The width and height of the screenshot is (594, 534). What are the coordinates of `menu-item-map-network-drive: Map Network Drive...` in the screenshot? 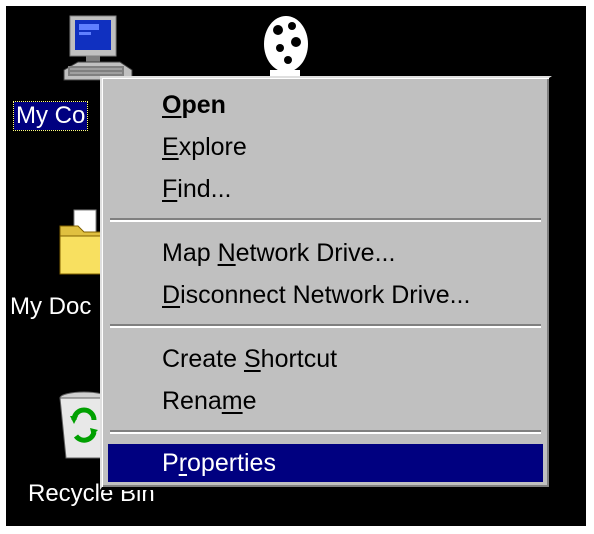 It's located at (325, 253).